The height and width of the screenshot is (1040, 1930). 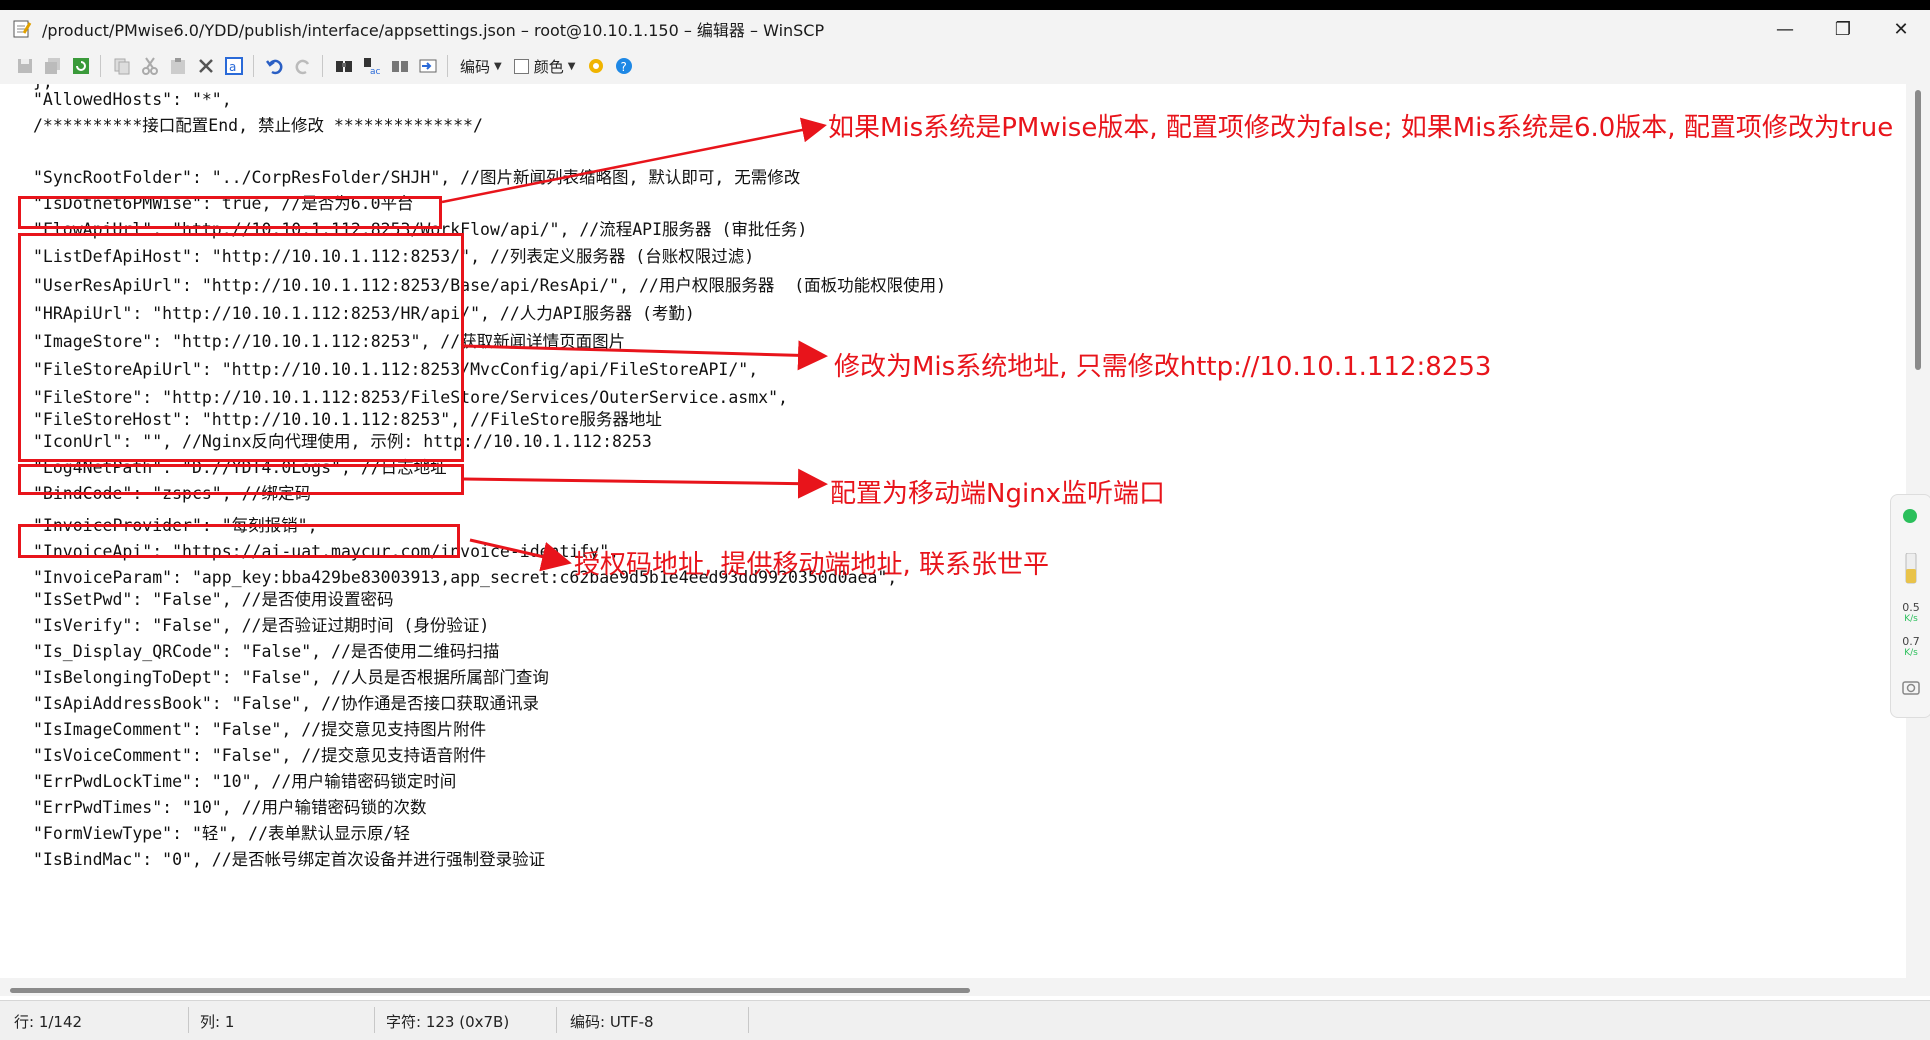 I want to click on color-menu: 颜色 ▼, so click(x=555, y=66).